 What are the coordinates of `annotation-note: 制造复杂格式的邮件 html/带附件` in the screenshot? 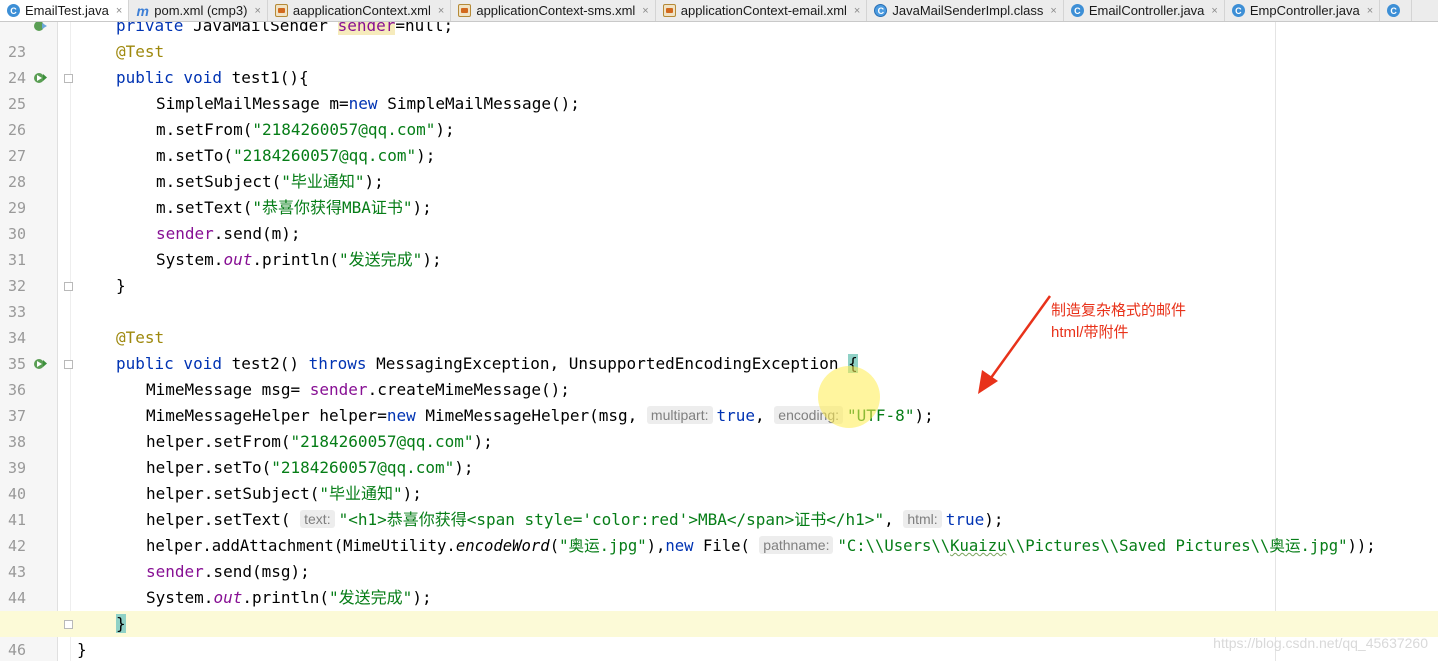 It's located at (1118, 322).